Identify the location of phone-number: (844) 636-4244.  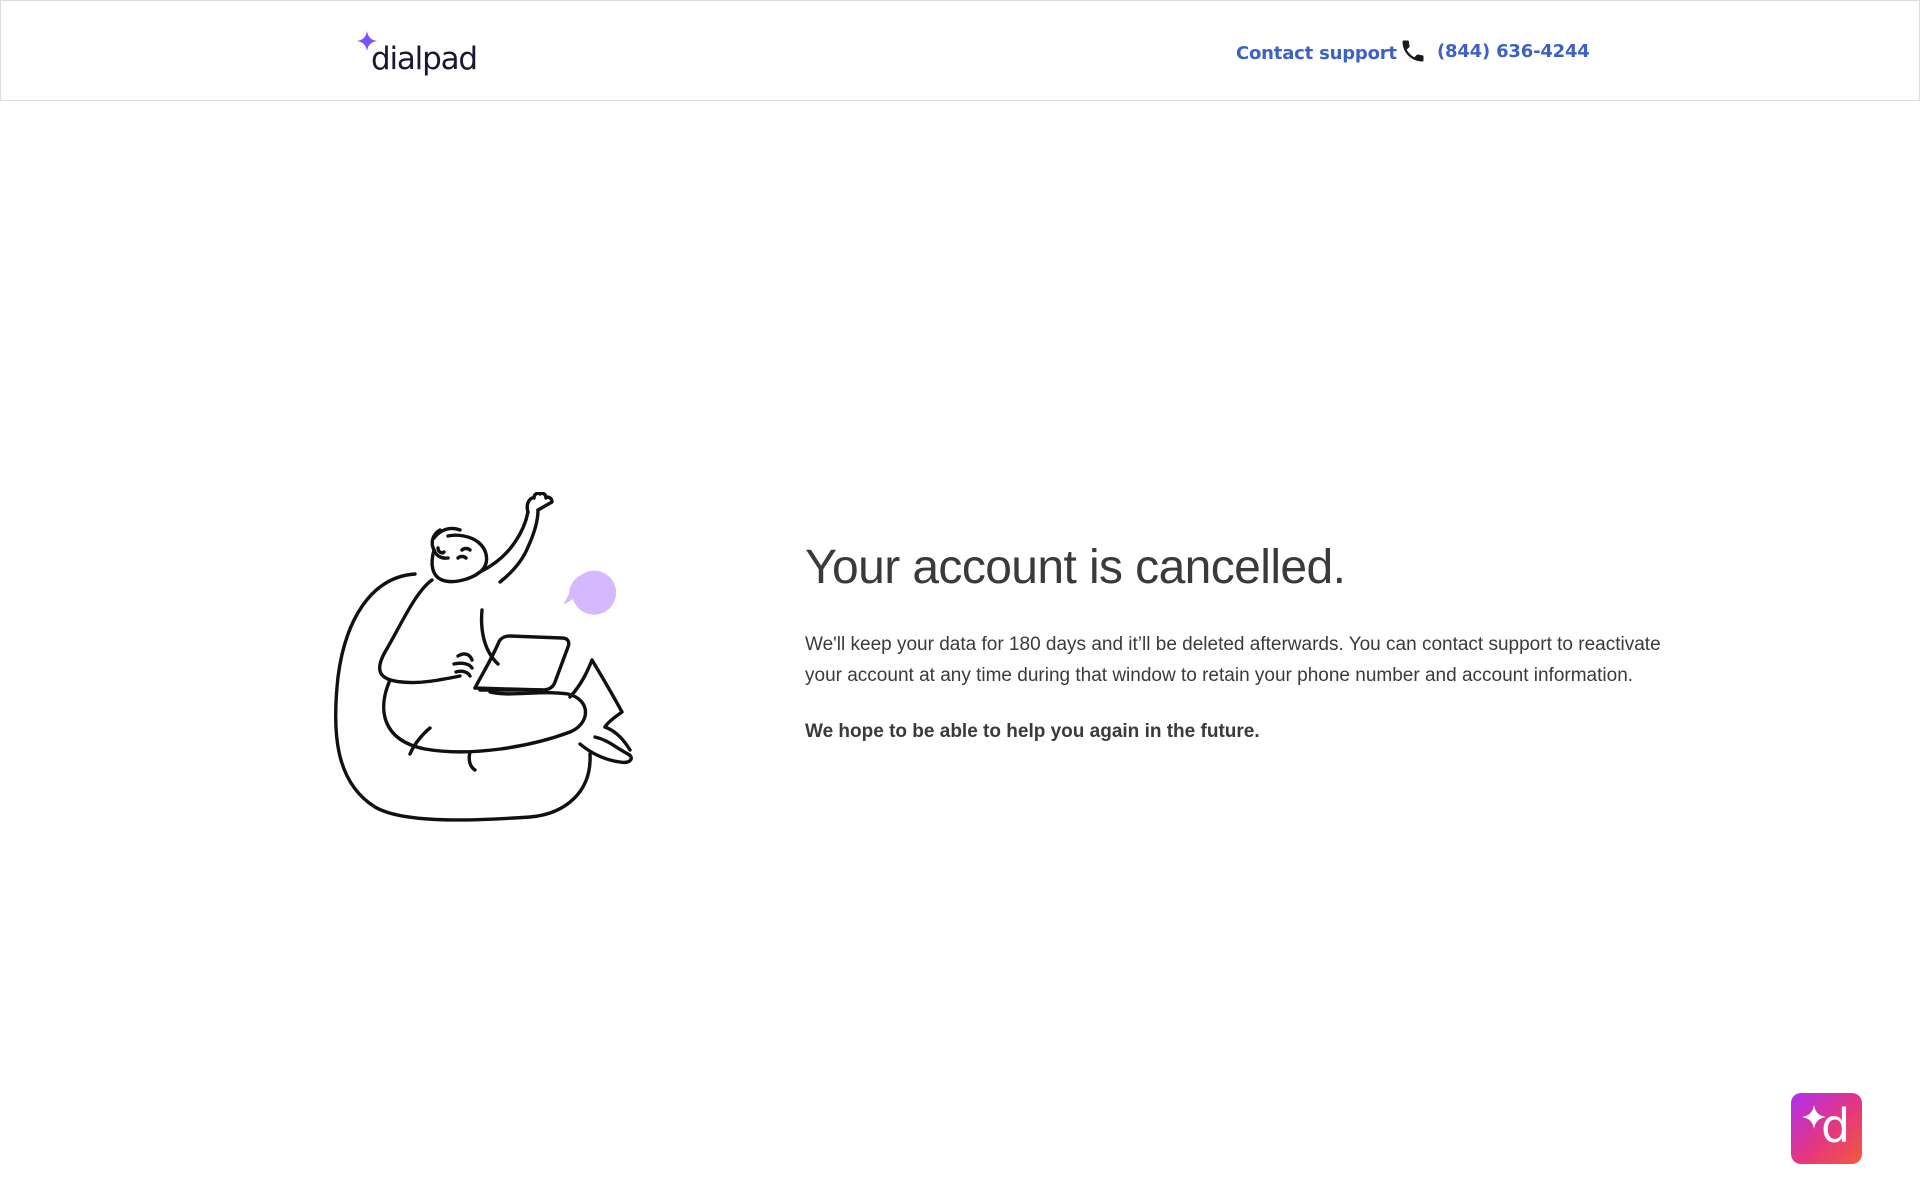
(1513, 51).